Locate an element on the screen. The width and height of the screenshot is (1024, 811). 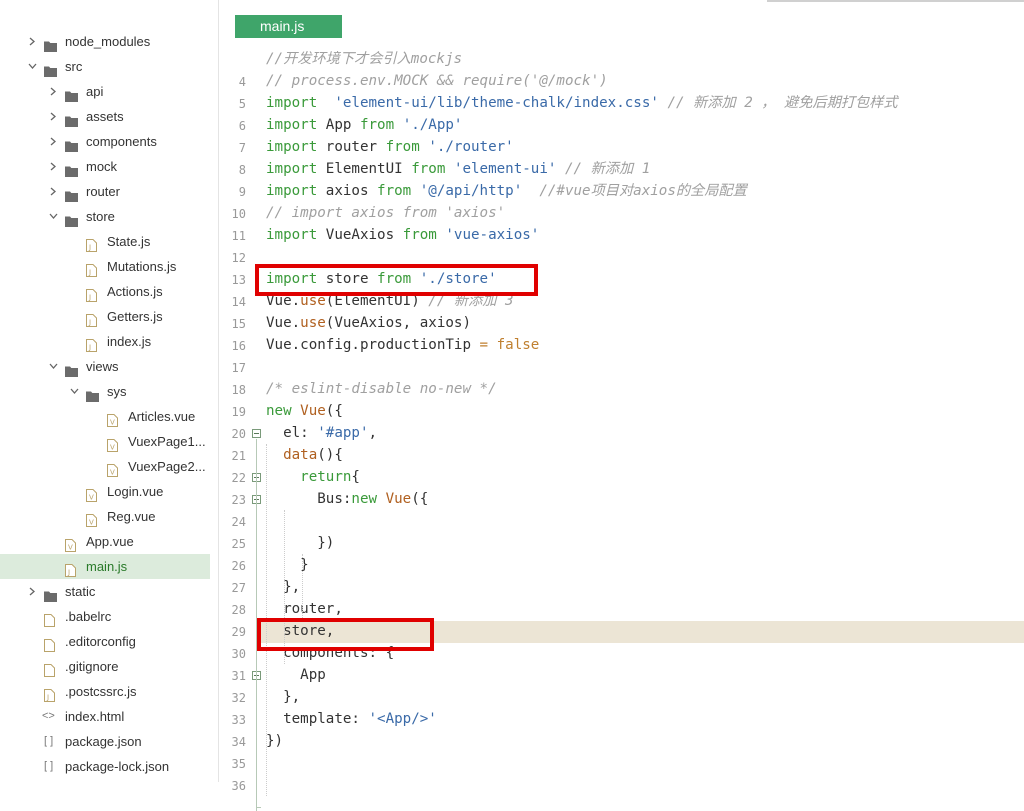
tree-item-static: static is located at coordinates (105, 591).